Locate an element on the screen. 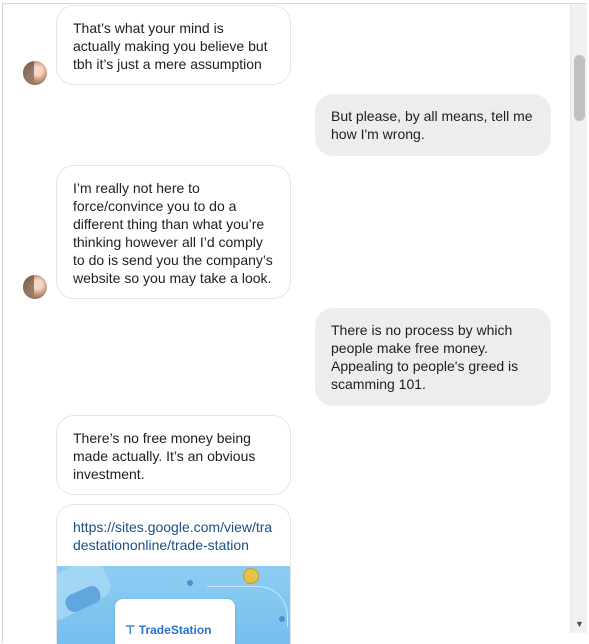  link-preview-image: ⊤ TradeStation is located at coordinates (173, 605).